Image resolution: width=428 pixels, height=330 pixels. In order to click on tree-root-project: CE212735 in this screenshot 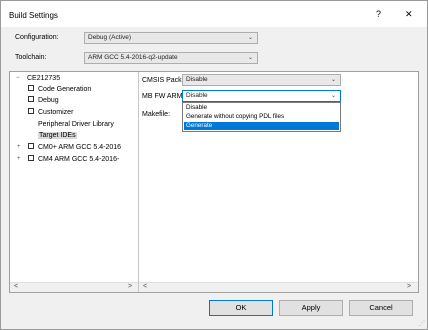, I will do `click(43, 78)`.